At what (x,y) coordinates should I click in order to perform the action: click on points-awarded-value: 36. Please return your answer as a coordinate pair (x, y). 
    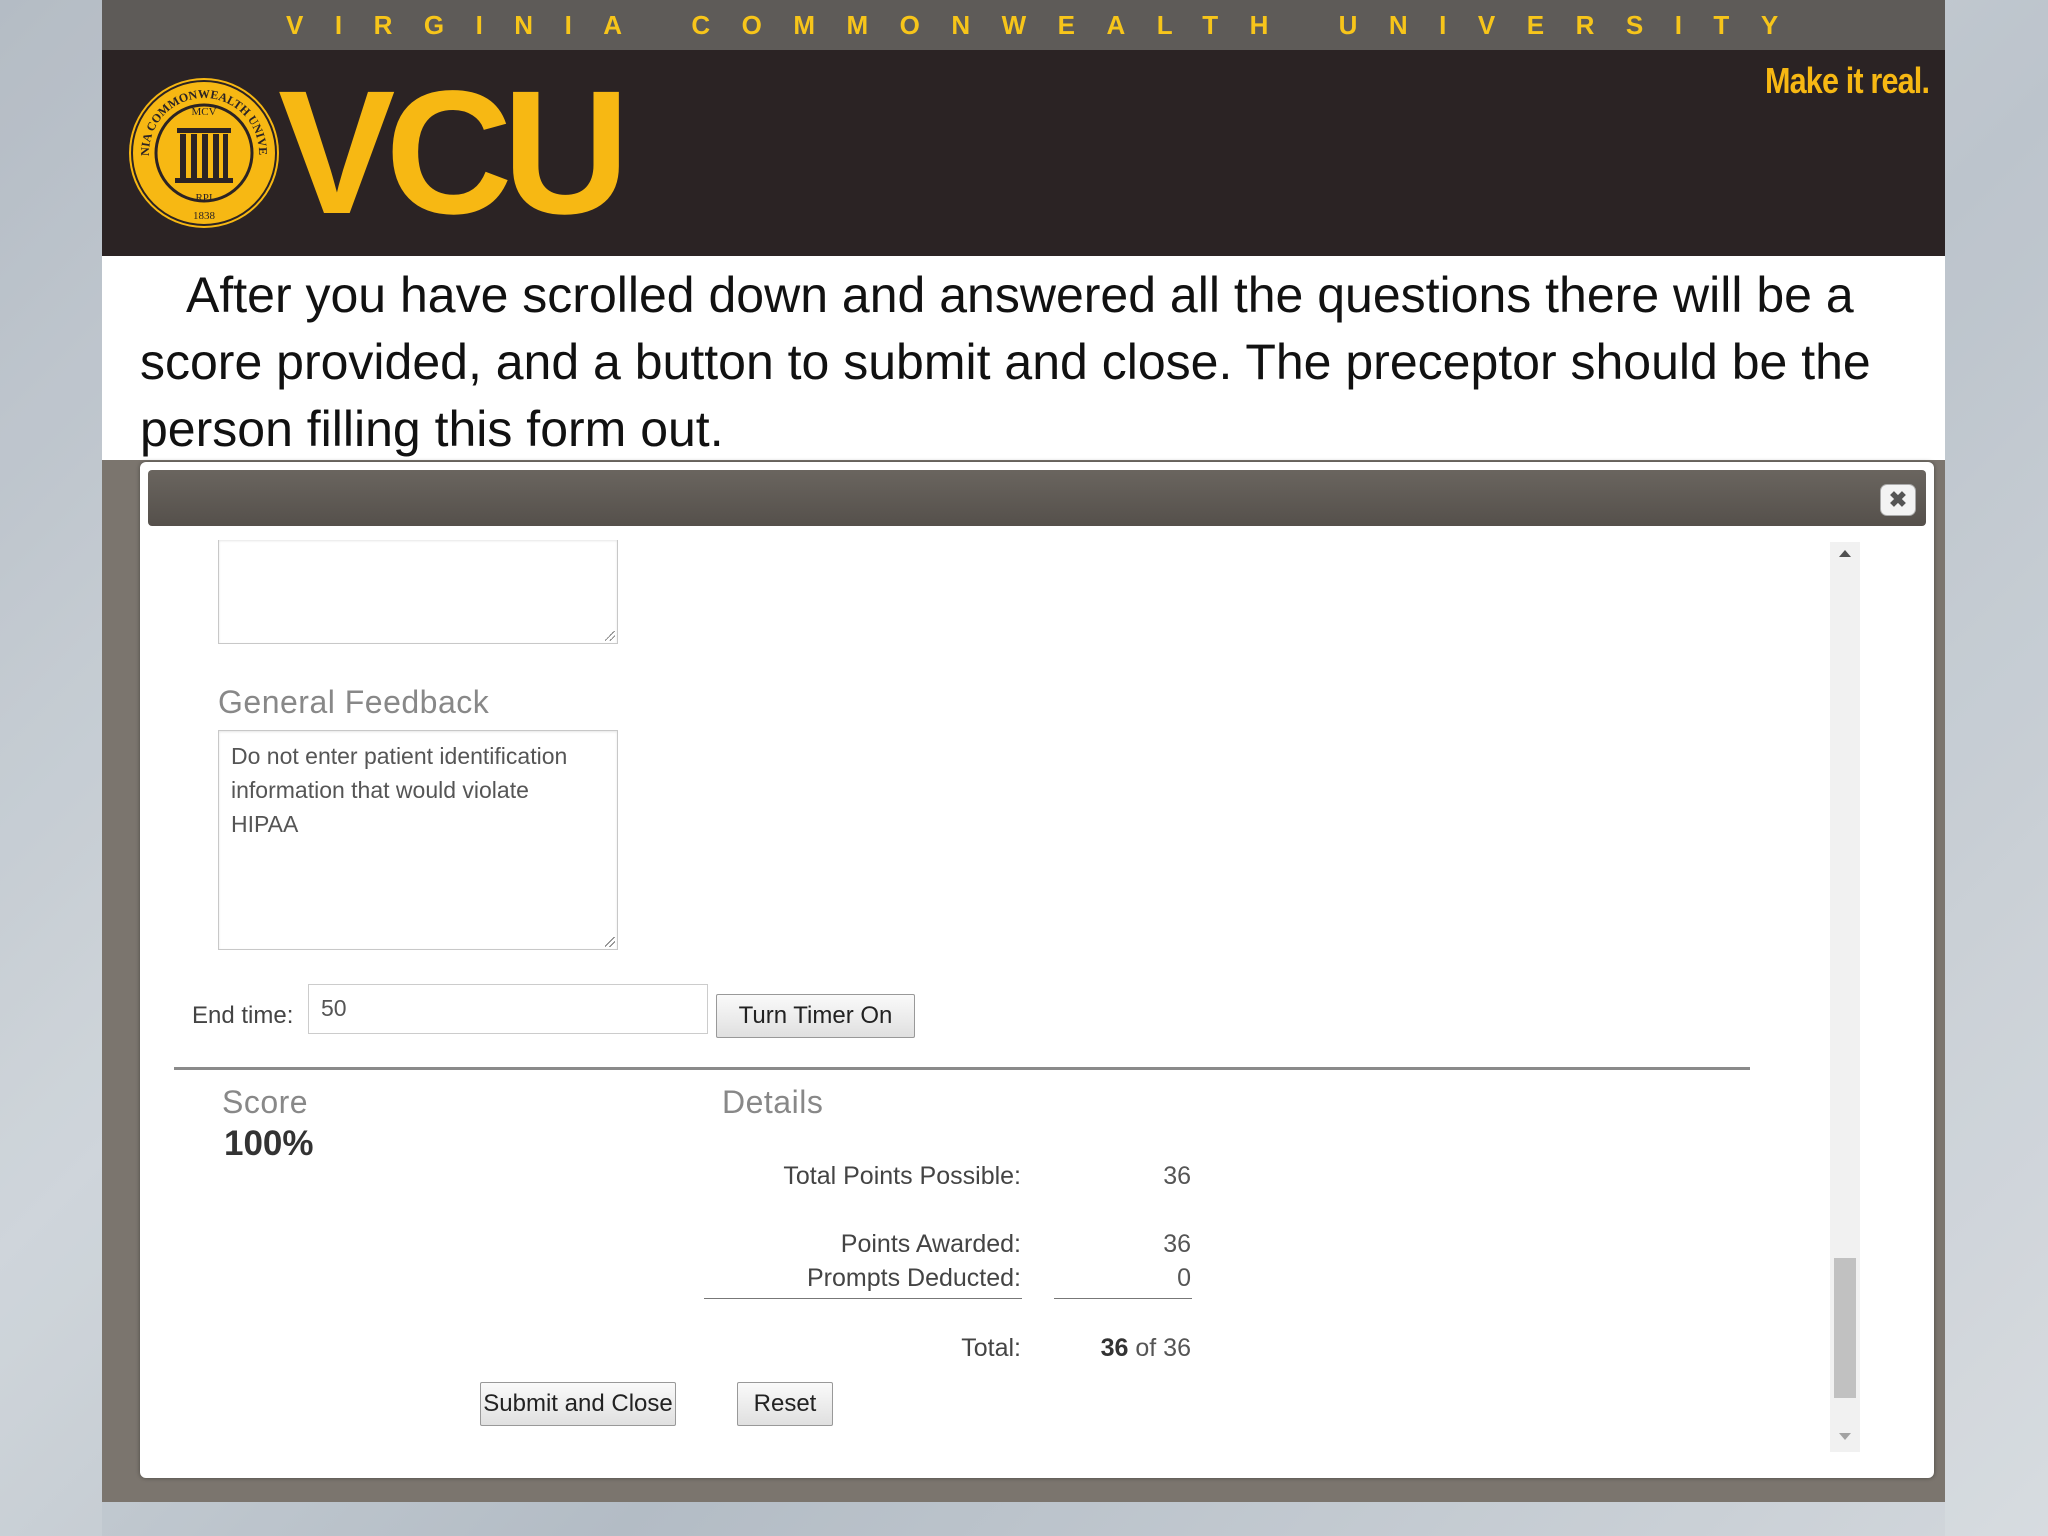
    Looking at the image, I should click on (1177, 1244).